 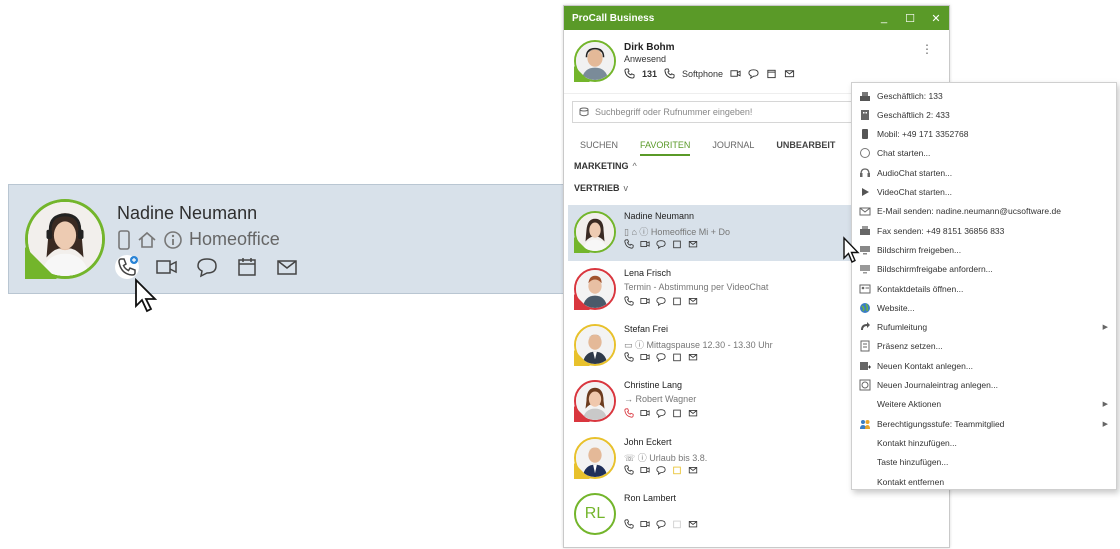 I want to click on group-marketing: MARKETING ^, so click(x=605, y=166).